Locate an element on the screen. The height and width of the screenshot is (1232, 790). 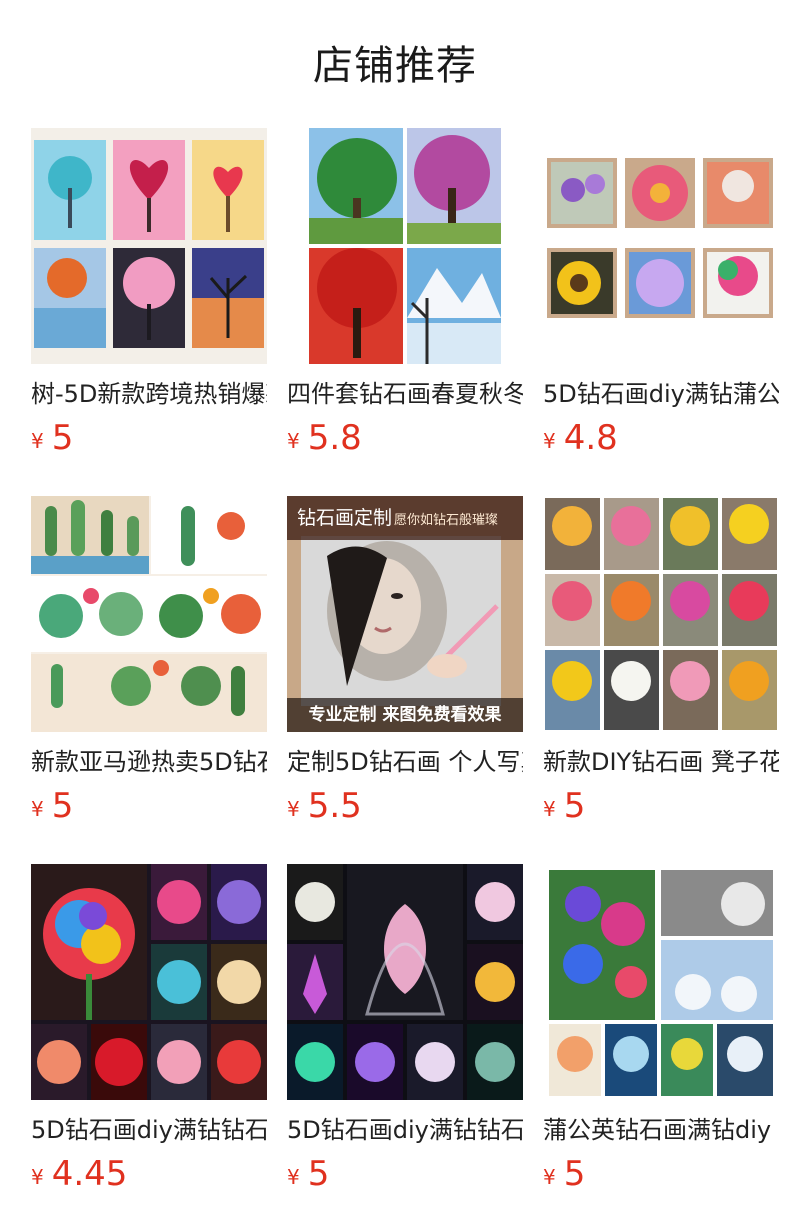
product-name: 定制5D钻石画 个人写真 is located at coordinates (405, 762).